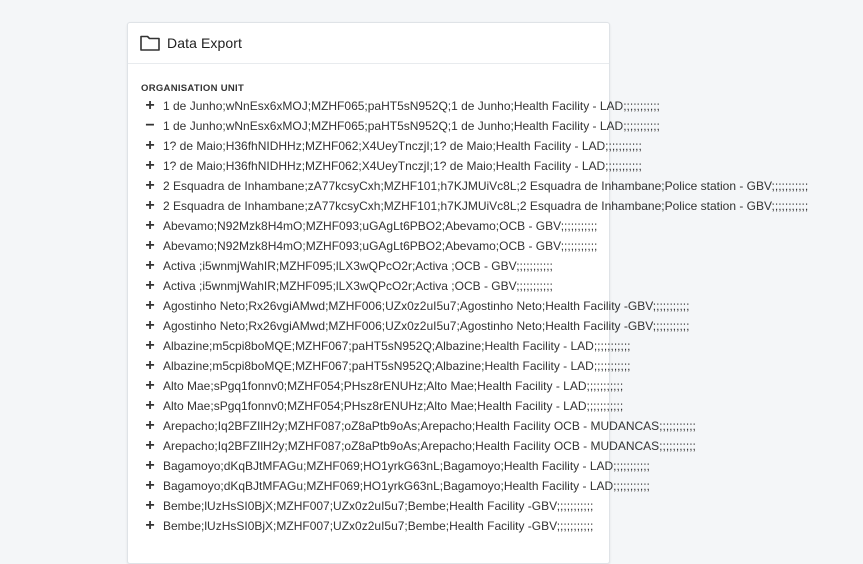 The width and height of the screenshot is (863, 564). I want to click on panel-header: Data Export, so click(368, 43).